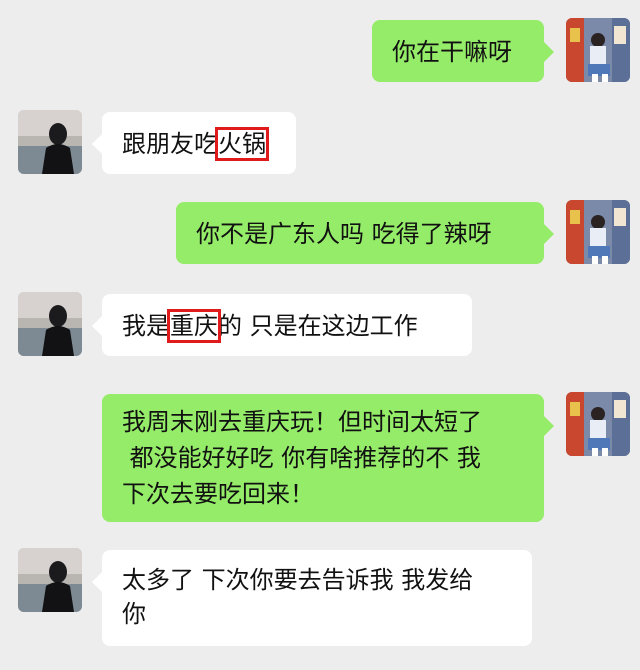 The width and height of the screenshot is (640, 670). Describe the element at coordinates (242, 144) in the screenshot. I see `highlighted-word: 火锅` at that location.